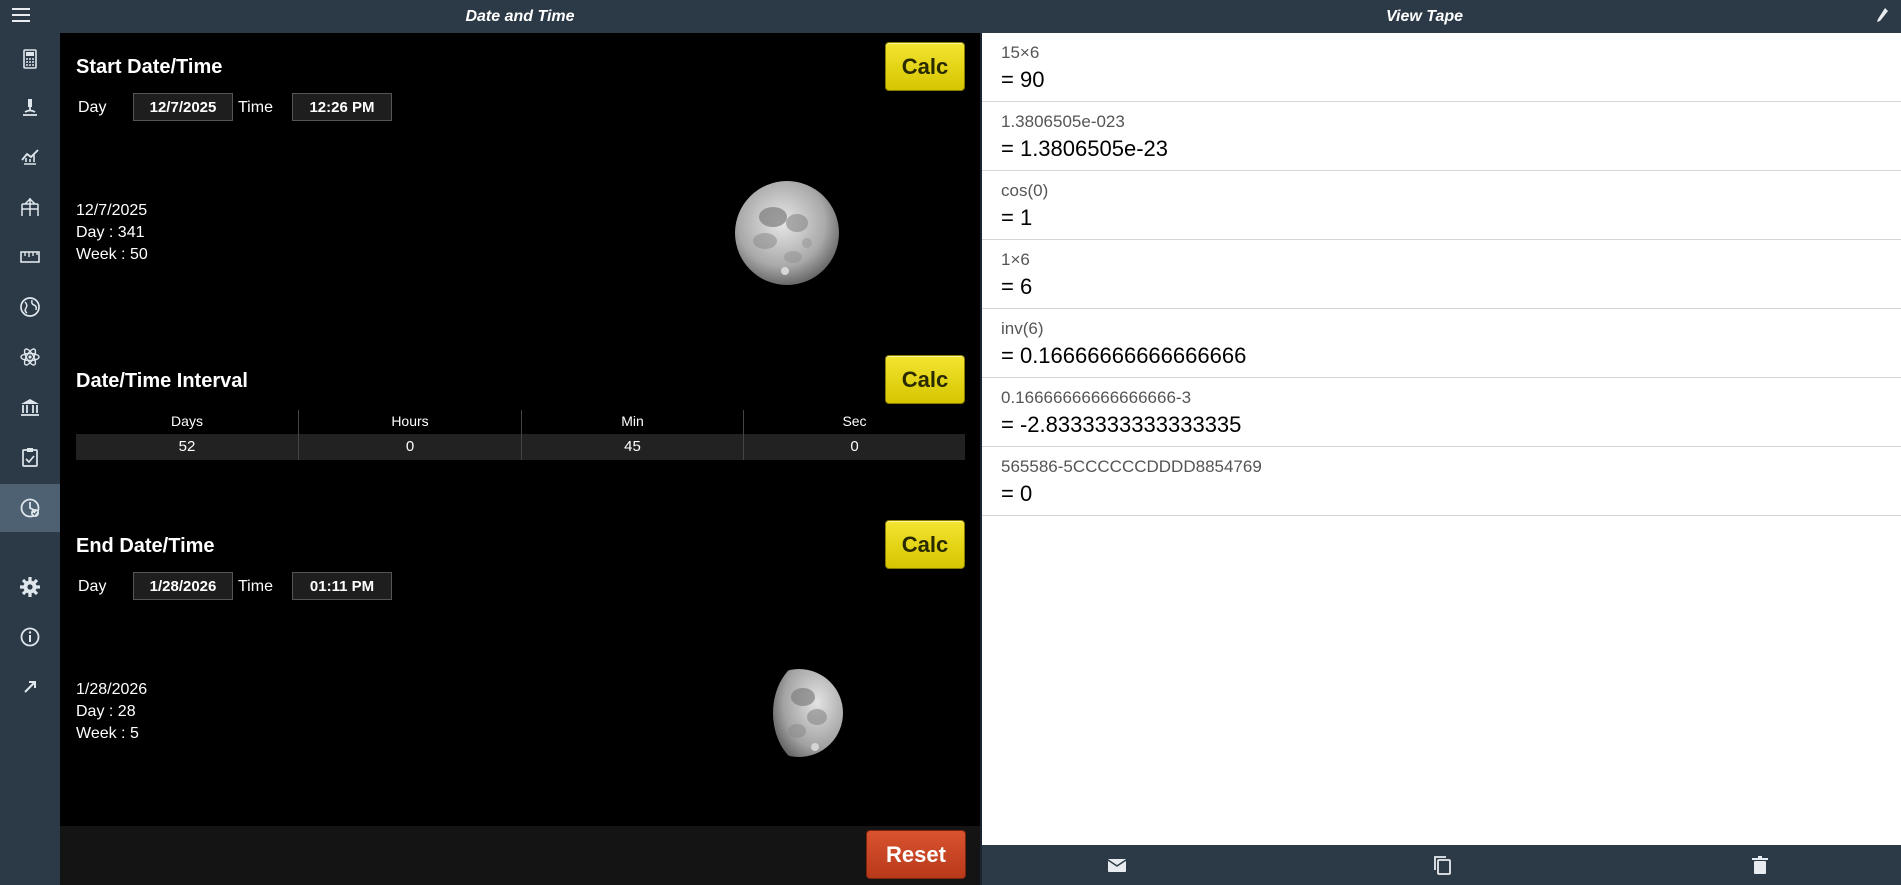 The height and width of the screenshot is (885, 1901). I want to click on start-day-label: Day, so click(92, 107).